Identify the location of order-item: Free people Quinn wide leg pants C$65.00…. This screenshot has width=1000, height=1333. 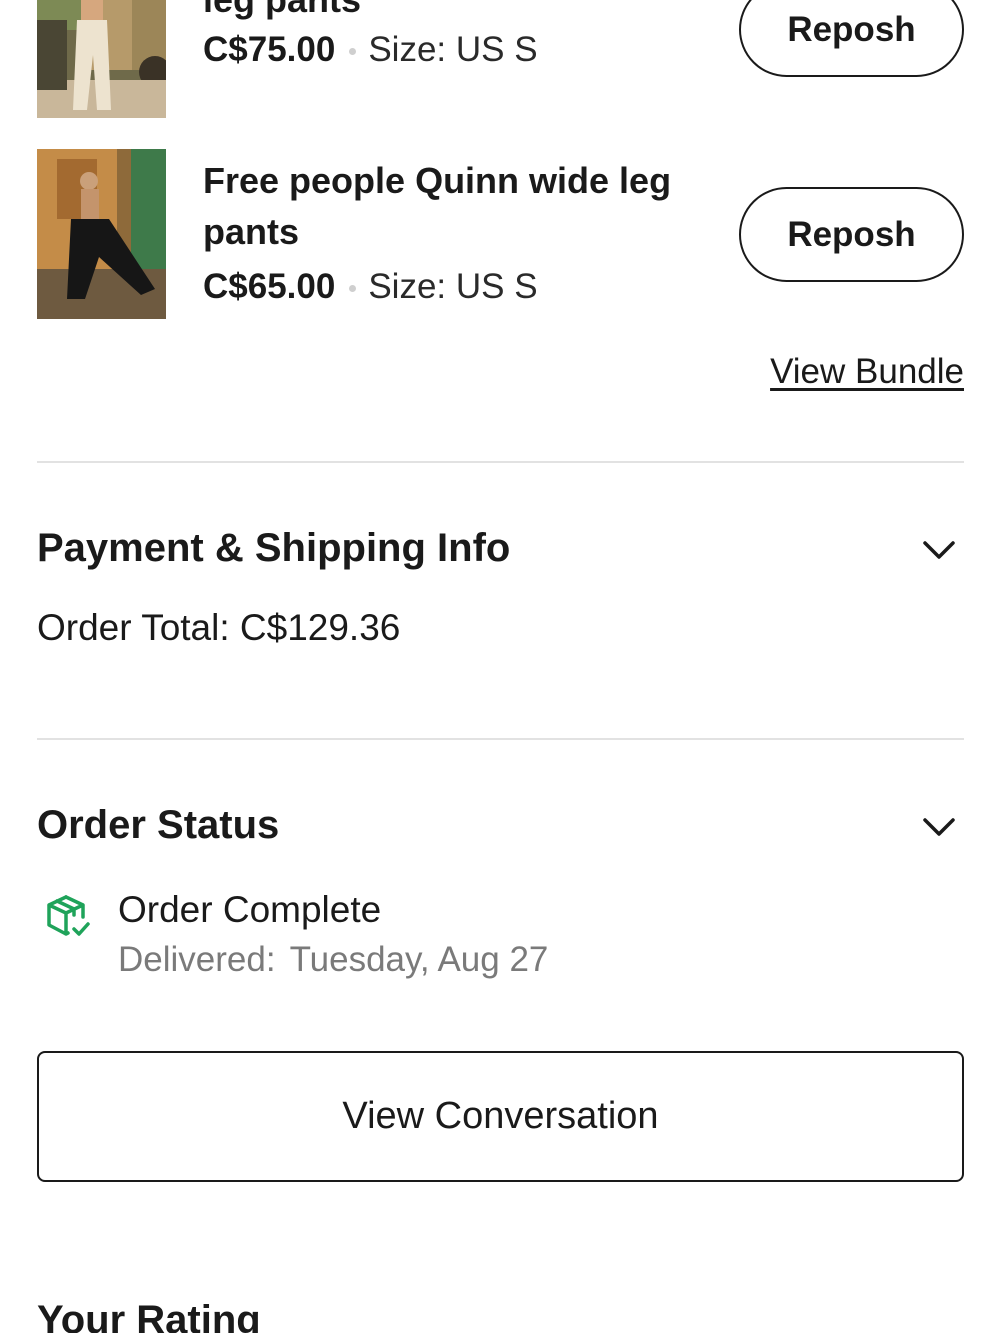
(500, 236).